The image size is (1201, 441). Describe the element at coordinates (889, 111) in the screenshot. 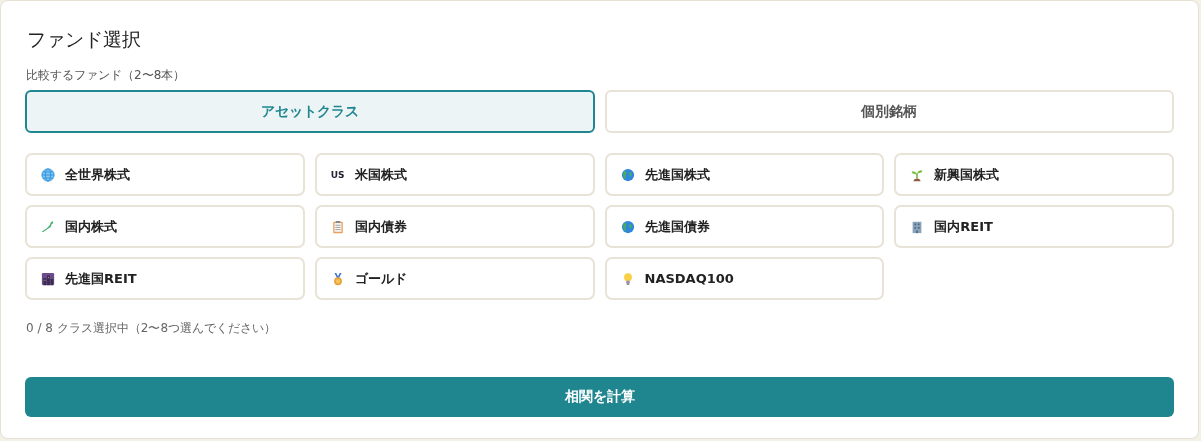

I see `tab: 個別銘柄` at that location.